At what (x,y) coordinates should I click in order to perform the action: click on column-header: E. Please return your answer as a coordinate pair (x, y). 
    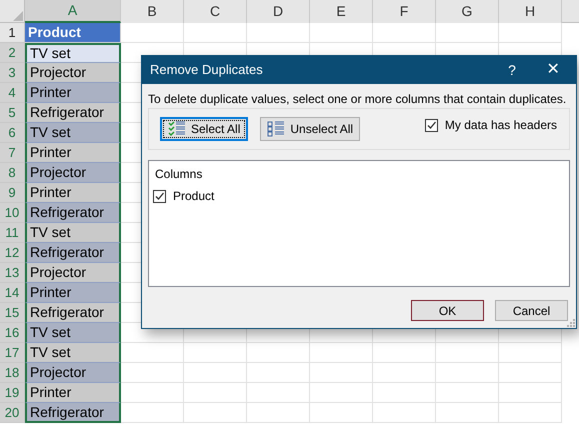
    Looking at the image, I should click on (341, 11).